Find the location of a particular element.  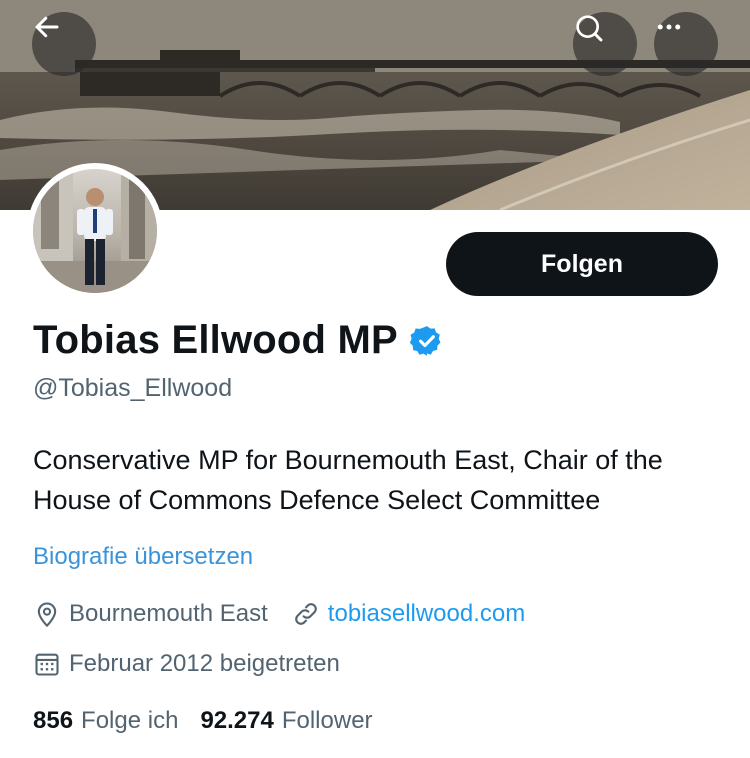

profile-location: Bournemouth East is located at coordinates (168, 613).